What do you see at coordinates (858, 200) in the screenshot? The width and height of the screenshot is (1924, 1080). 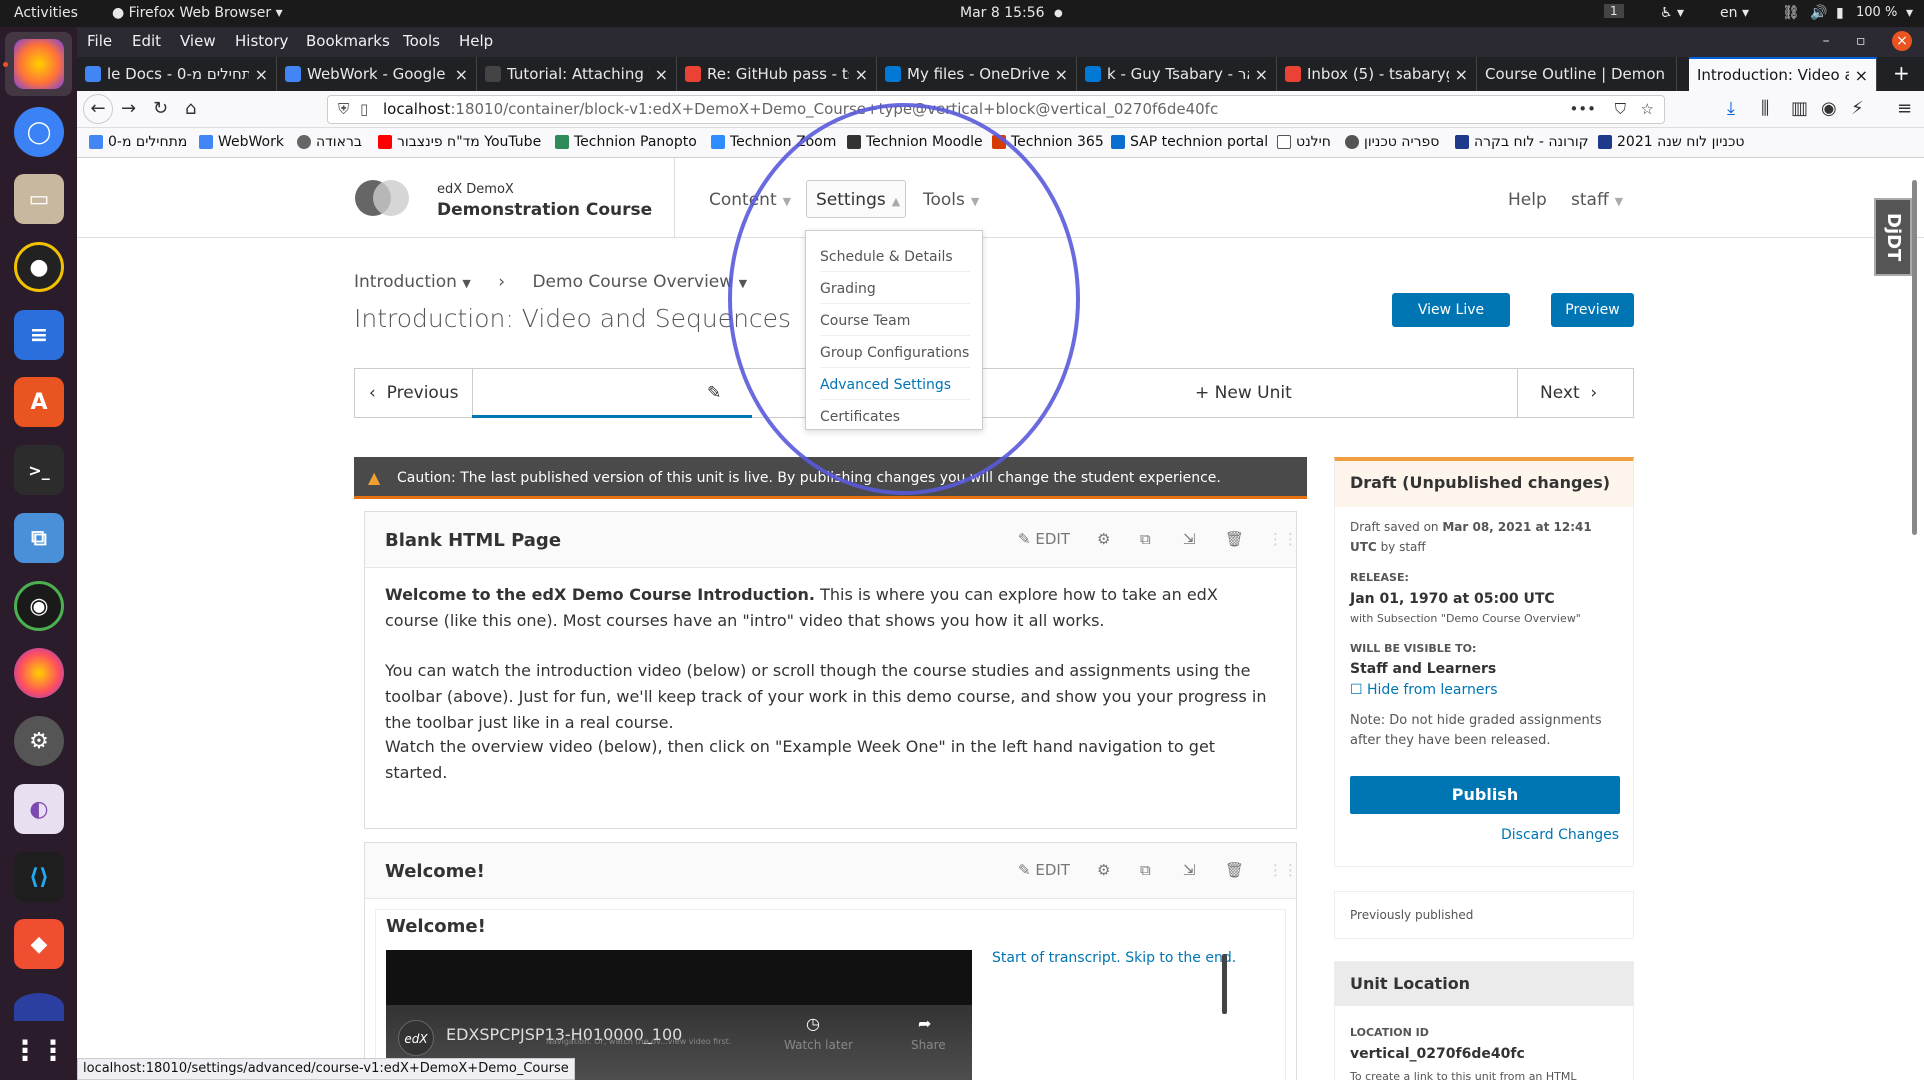 I see `nav-settings-label-wrap: Settings ▲` at bounding box center [858, 200].